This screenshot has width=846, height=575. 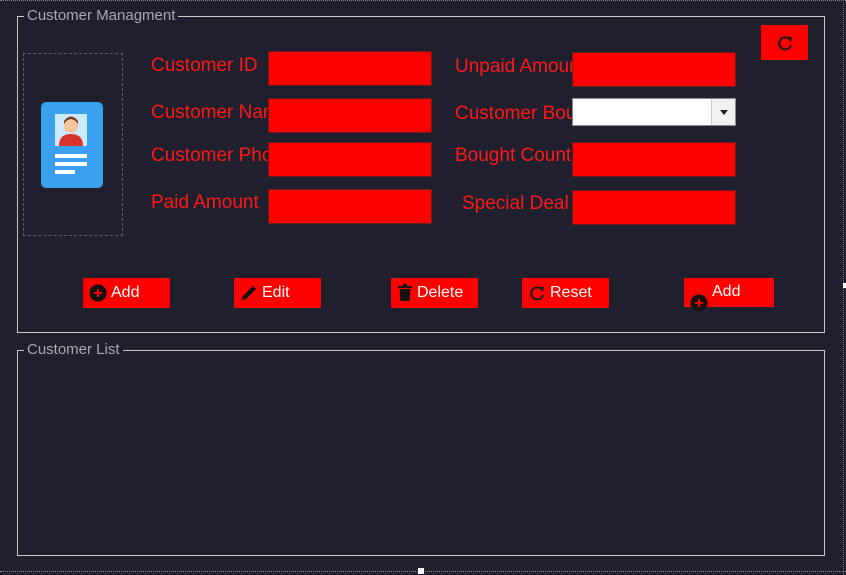 I want to click on paid-amount-field, so click(x=350, y=206).